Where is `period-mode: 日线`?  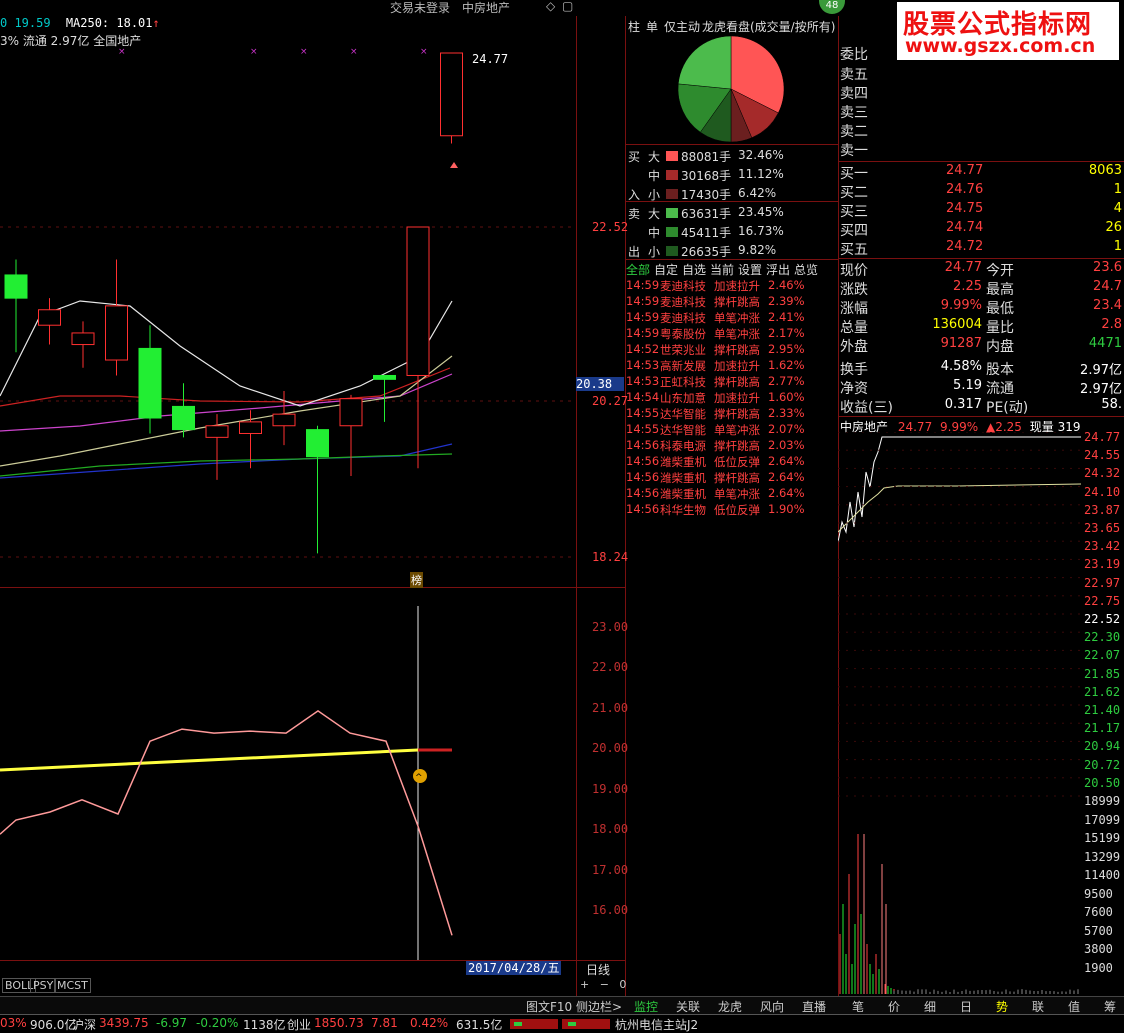 period-mode: 日线 is located at coordinates (598, 969).